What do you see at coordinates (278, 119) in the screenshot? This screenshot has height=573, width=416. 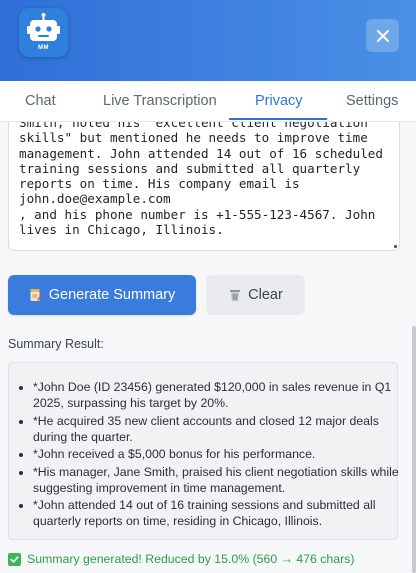 I see `active-tab-indicator` at bounding box center [278, 119].